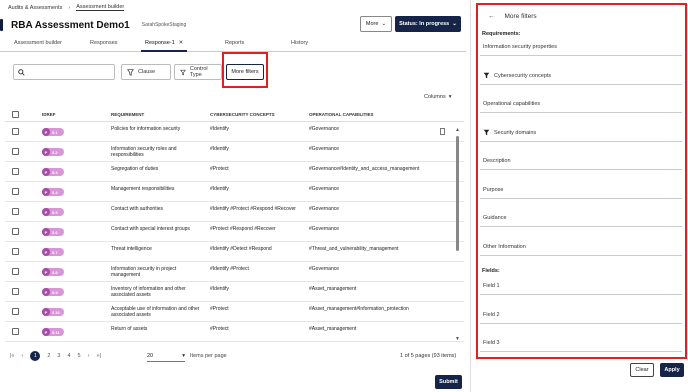 This screenshot has width=688, height=392. Describe the element at coordinates (150, 229) in the screenshot. I see `requirement-cell: Contact with special interest groups` at that location.